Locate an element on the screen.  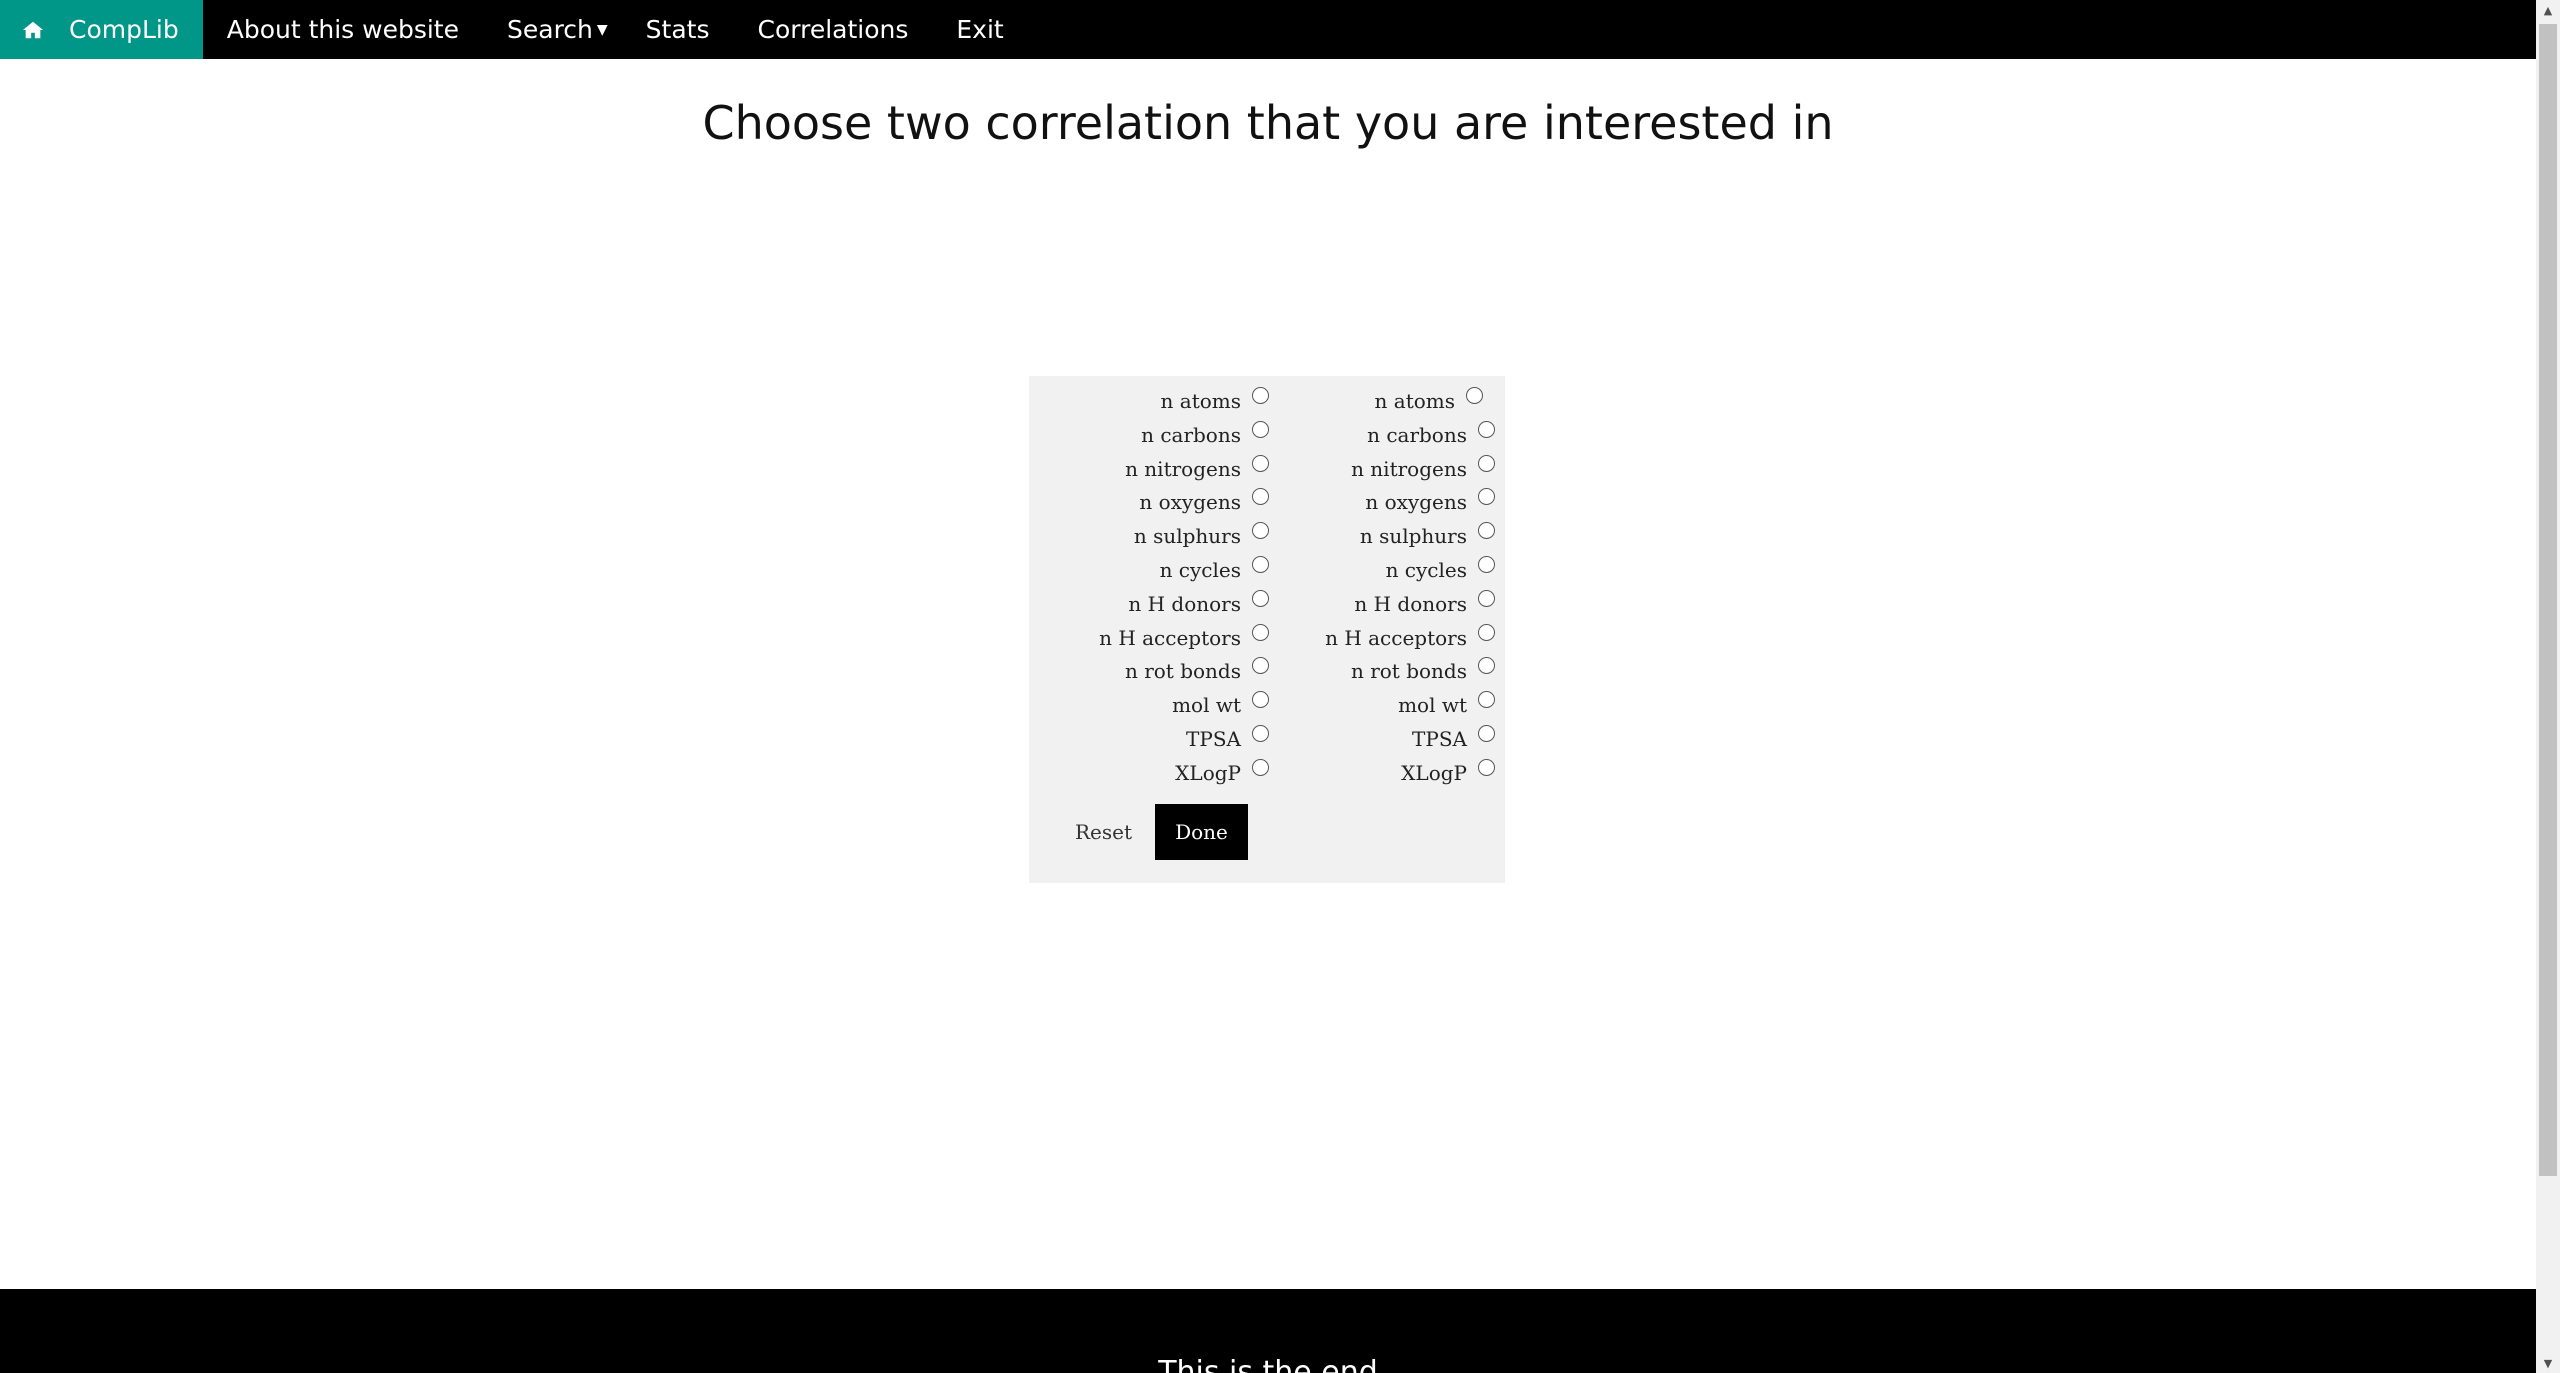
right-option-row: n H acceptors is located at coordinates (1382, 638).